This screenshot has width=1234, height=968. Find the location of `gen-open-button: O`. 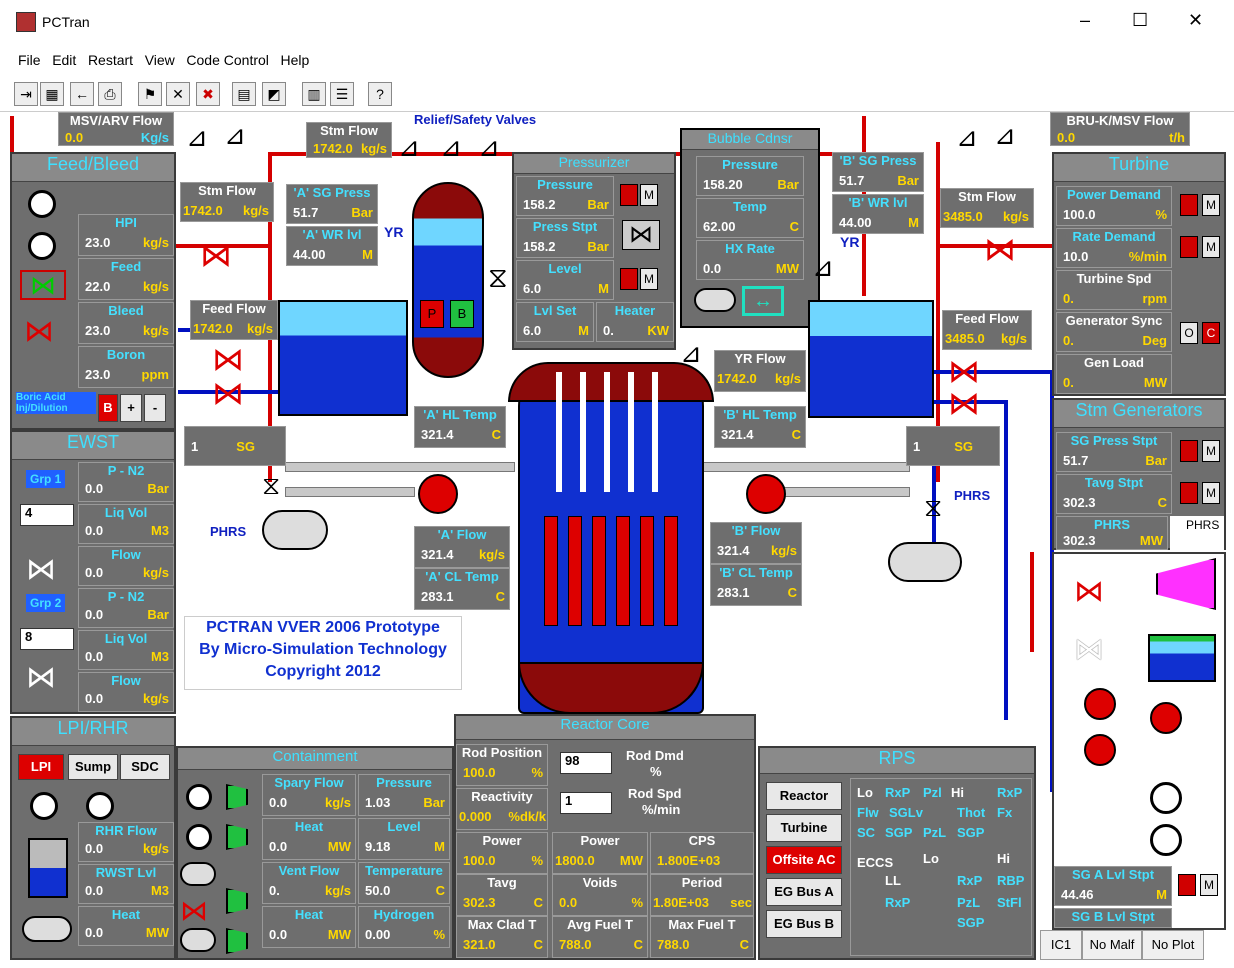

gen-open-button: O is located at coordinates (1189, 333).